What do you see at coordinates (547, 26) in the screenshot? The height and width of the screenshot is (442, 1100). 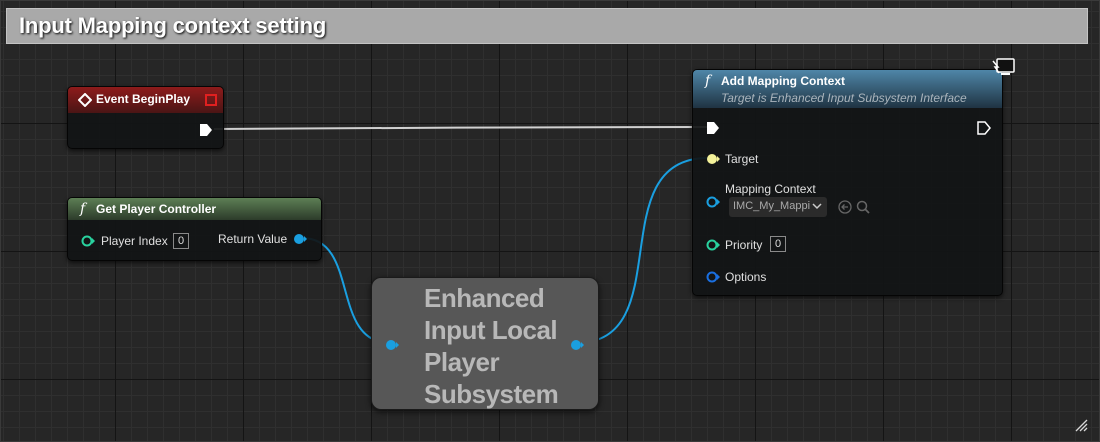 I see `comment-box: Input Mapping context setting` at bounding box center [547, 26].